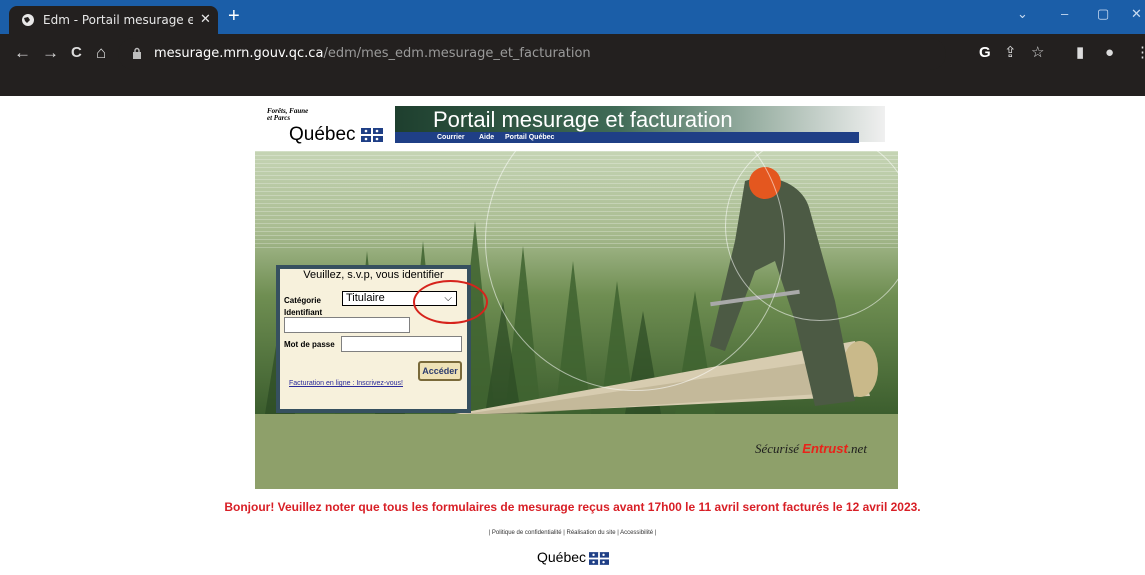 The width and height of the screenshot is (1145, 575). Describe the element at coordinates (28, 20) in the screenshot. I see `globe-icon` at that location.